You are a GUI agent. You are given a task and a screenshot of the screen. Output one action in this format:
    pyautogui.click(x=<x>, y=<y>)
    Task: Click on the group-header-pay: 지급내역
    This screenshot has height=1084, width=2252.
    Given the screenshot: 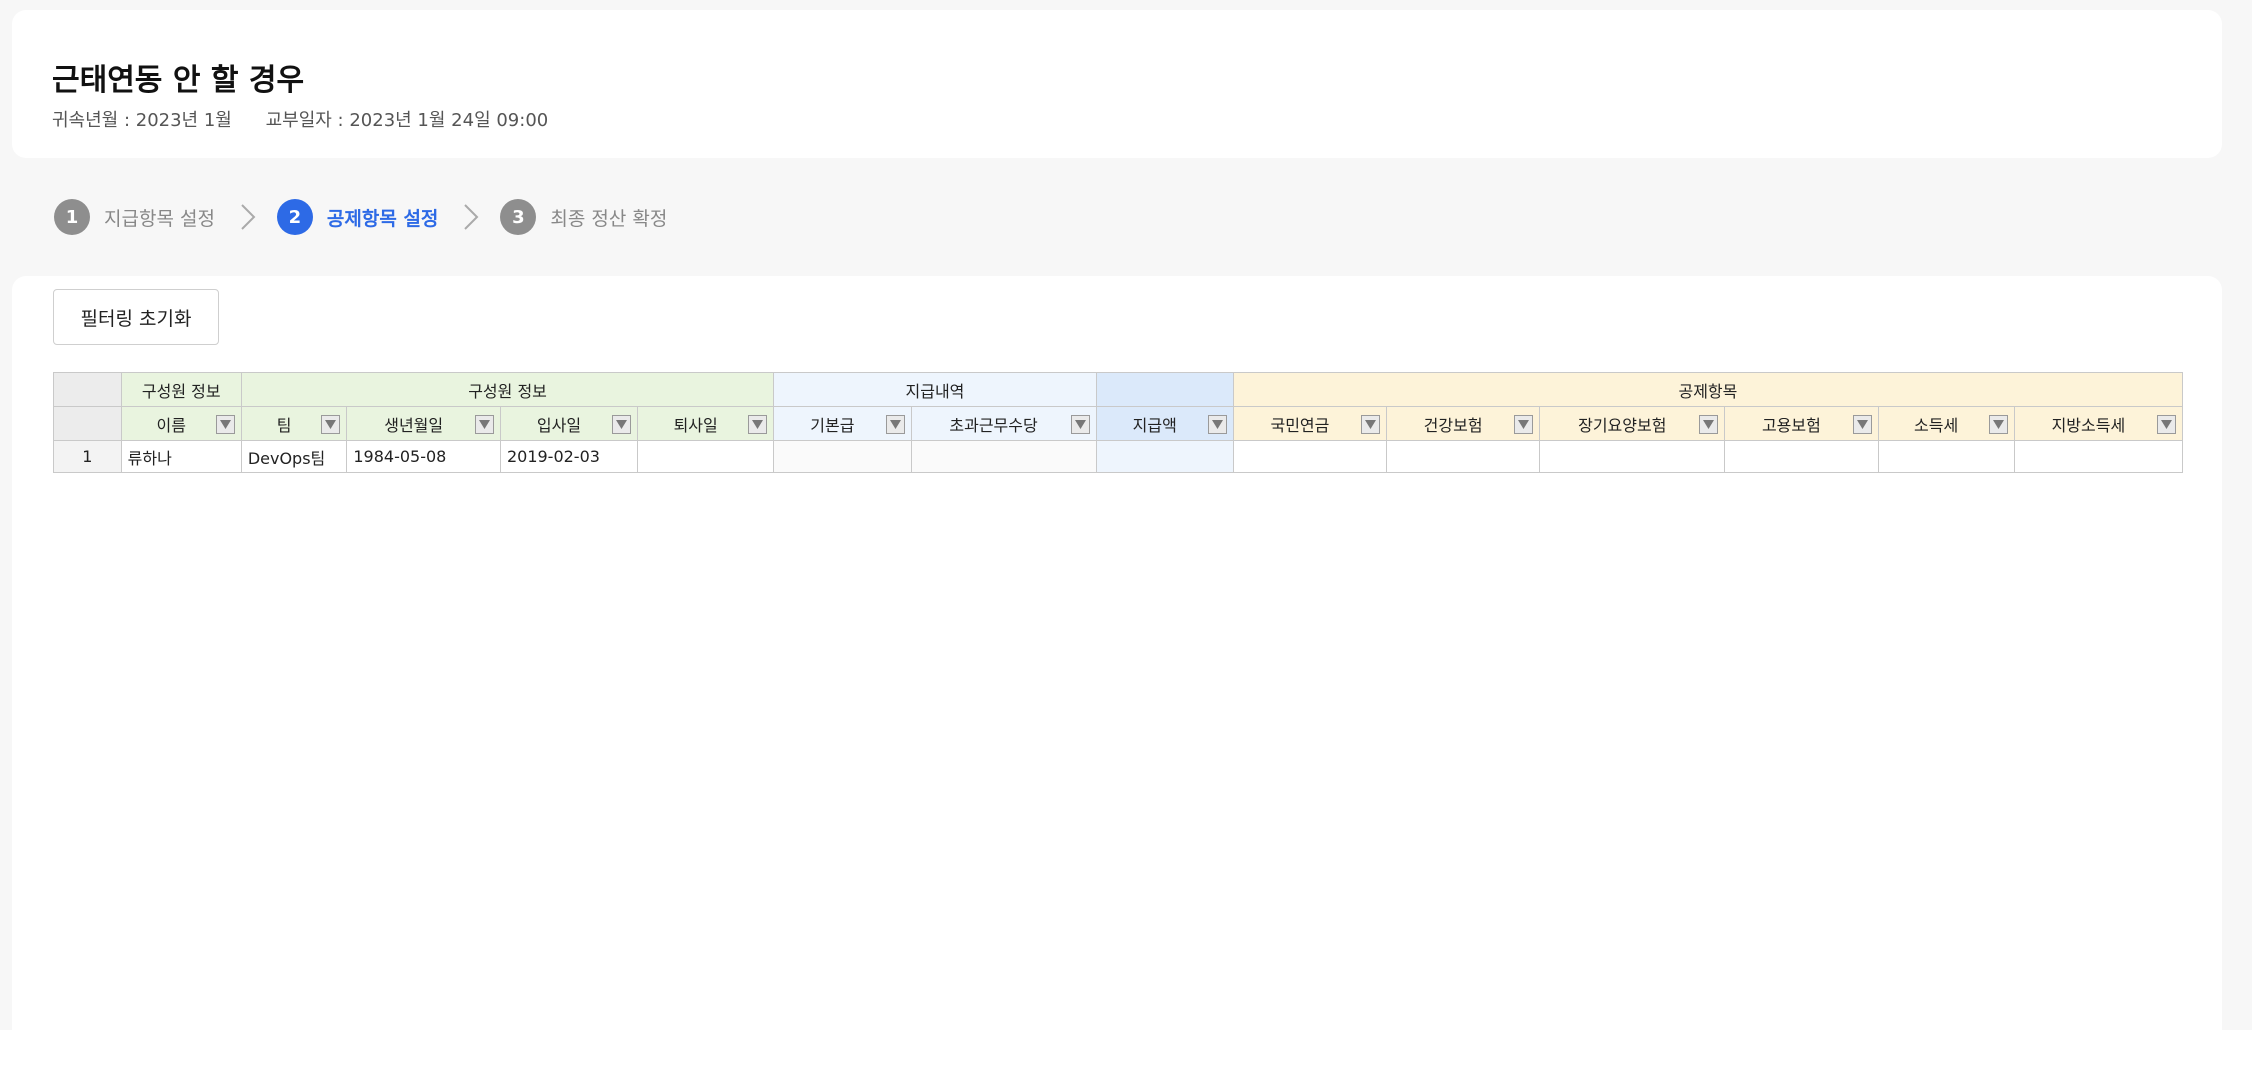 What is the action you would take?
    pyautogui.click(x=935, y=389)
    